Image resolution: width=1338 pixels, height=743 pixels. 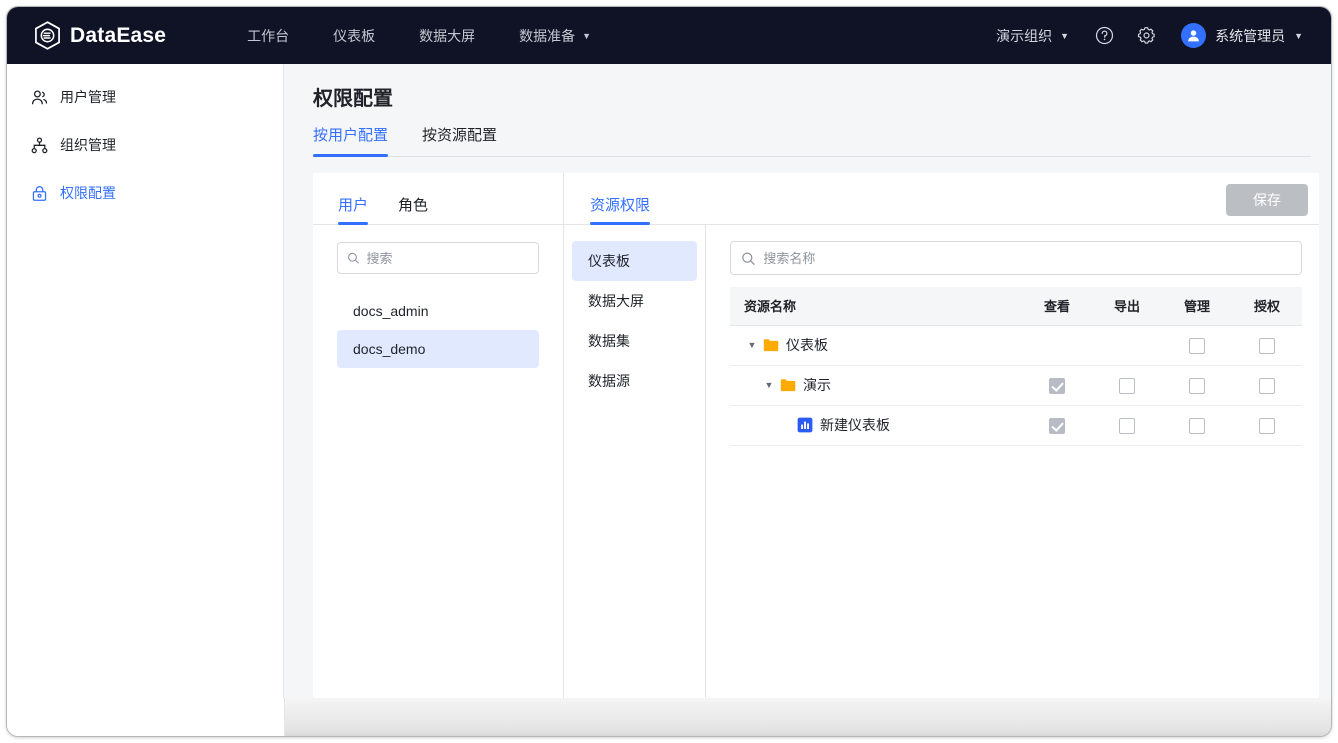 I want to click on resource-nav-item-dashboard: 仪表板, so click(x=634, y=261).